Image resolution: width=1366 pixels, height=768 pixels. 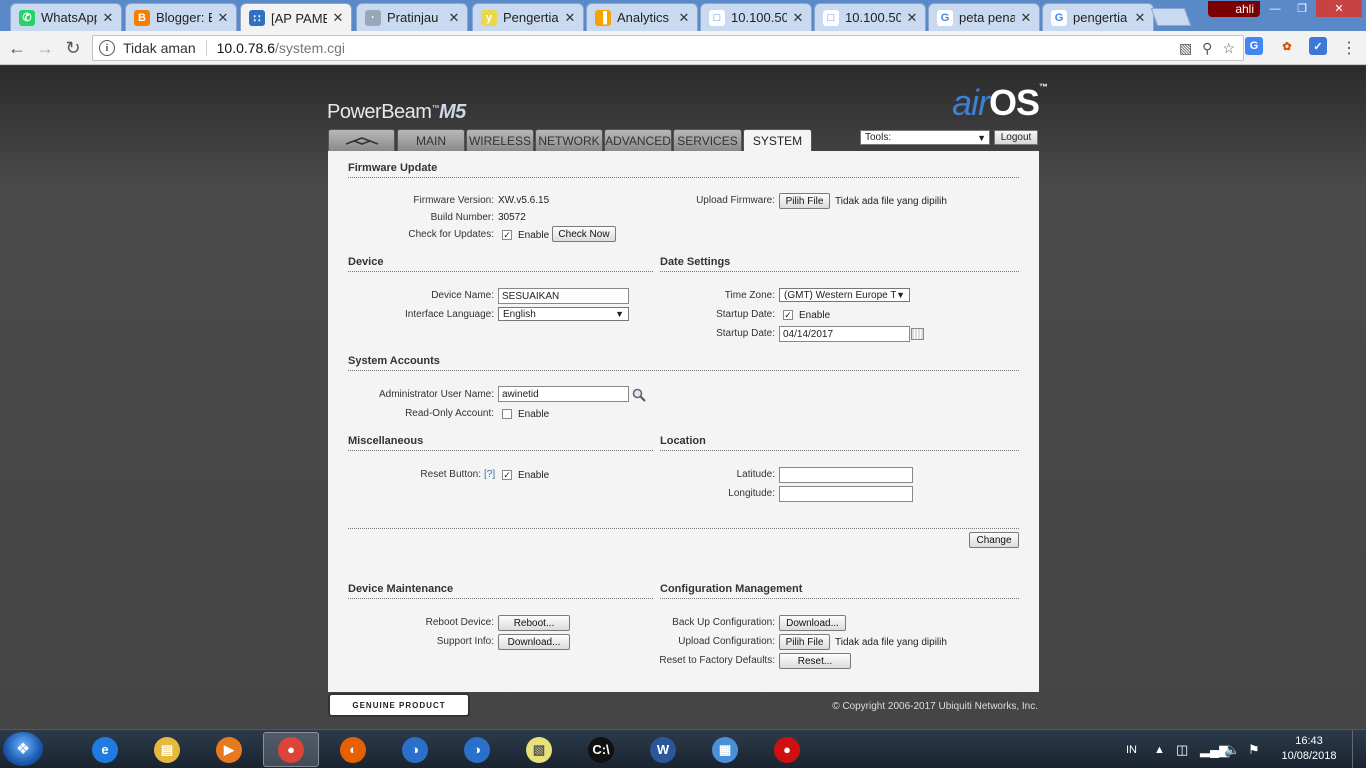 I want to click on address-bar: i Tidak aman 10.0.78.6/system.cgi ▧ ⚲ ☆, so click(x=668, y=48).